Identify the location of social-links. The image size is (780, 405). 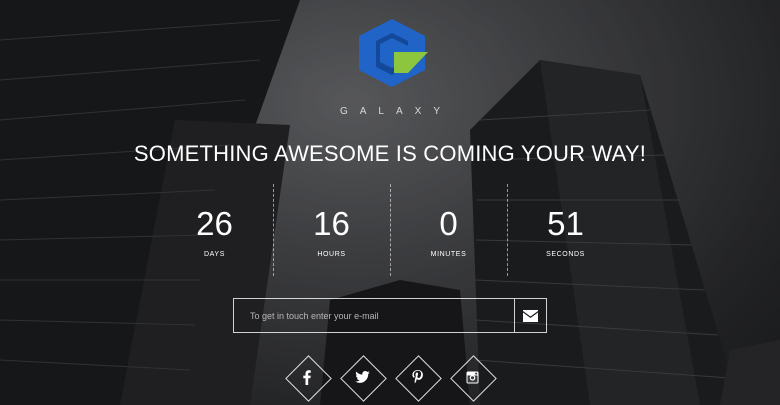
(390, 377).